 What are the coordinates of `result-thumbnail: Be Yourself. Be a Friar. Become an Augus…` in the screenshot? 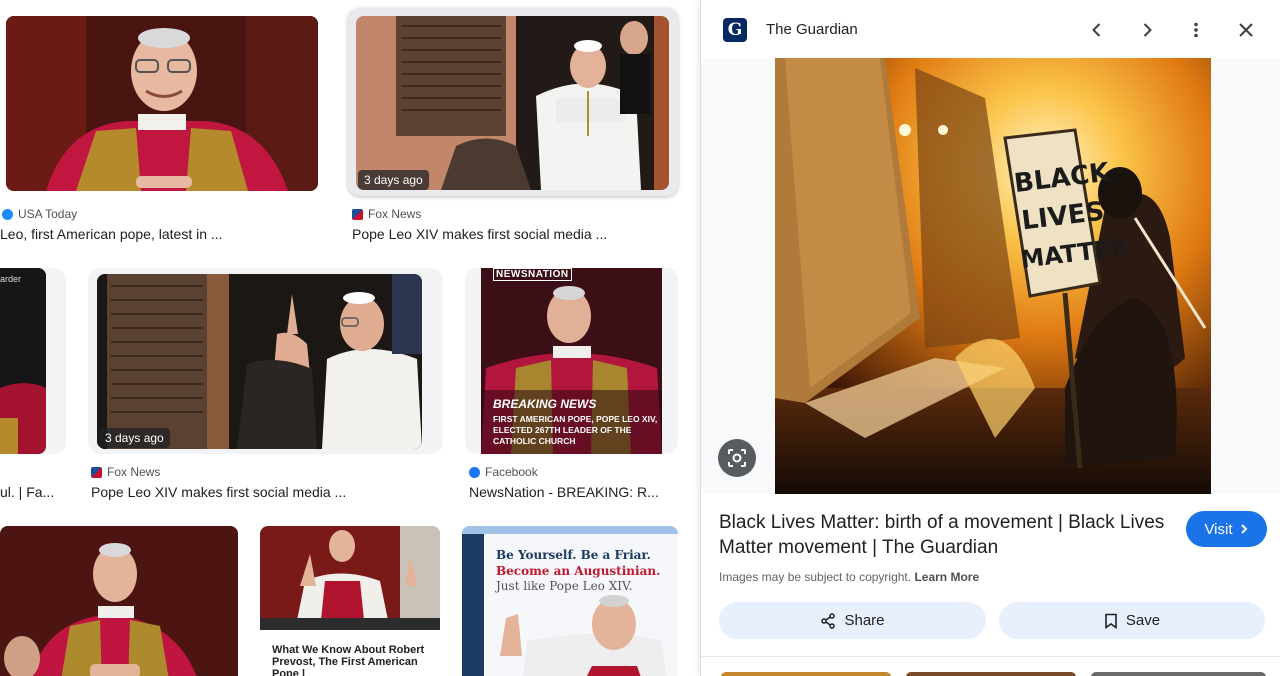 It's located at (570, 601).